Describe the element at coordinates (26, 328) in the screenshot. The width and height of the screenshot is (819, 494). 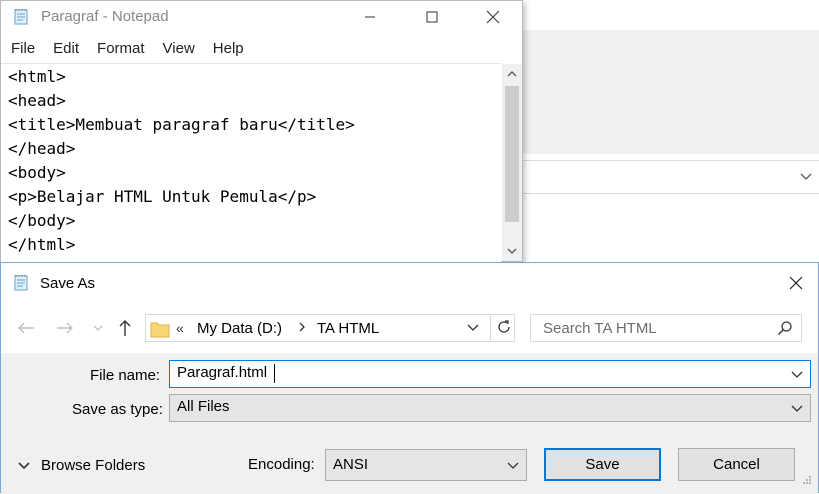
I see `back-arrow-icon` at that location.